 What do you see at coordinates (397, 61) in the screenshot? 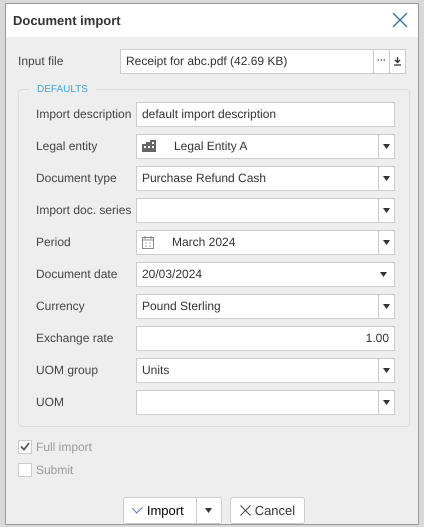
I see `download-icon` at bounding box center [397, 61].